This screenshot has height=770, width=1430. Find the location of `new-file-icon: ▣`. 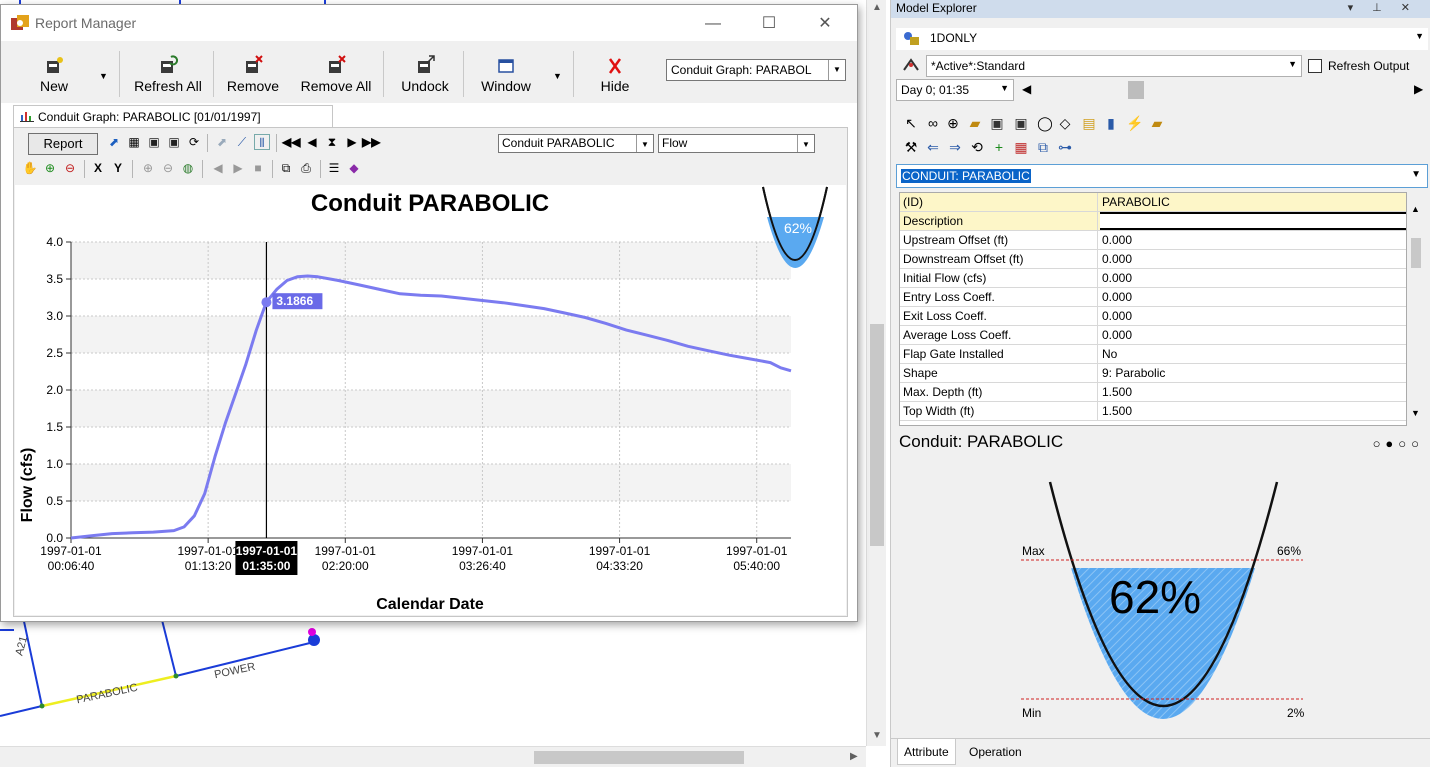

new-file-icon: ▣ is located at coordinates (997, 123).